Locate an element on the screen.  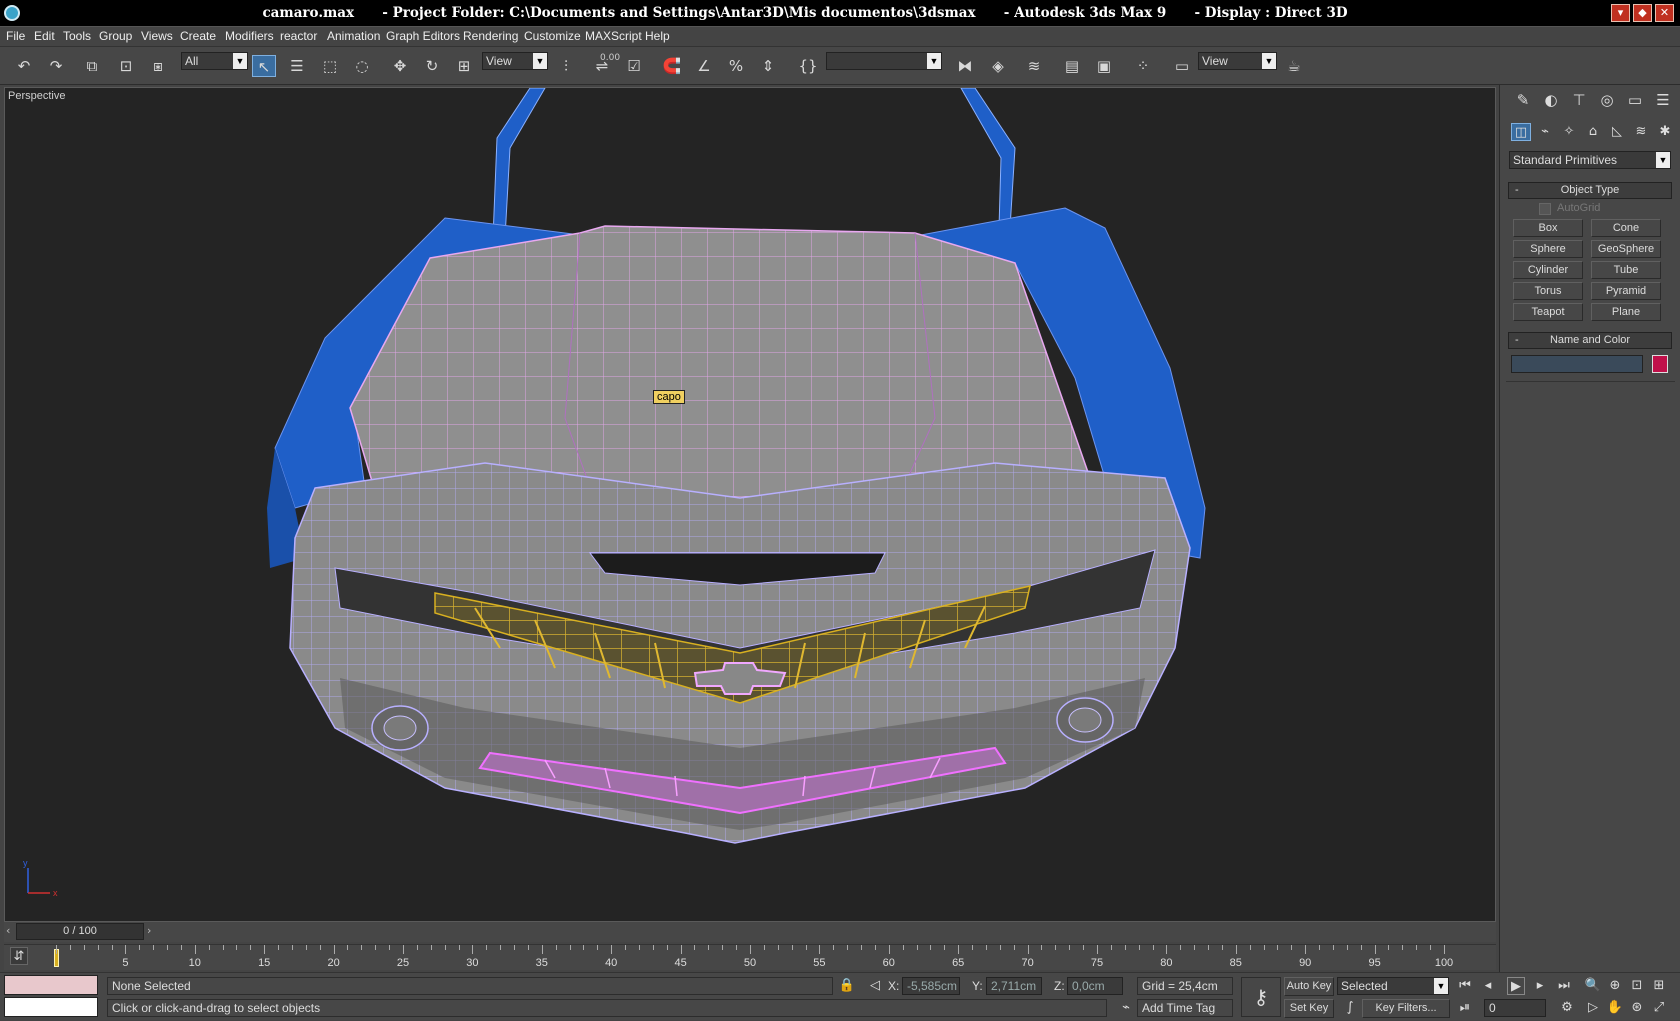
lights-icon: ✧ is located at coordinates (1569, 132).